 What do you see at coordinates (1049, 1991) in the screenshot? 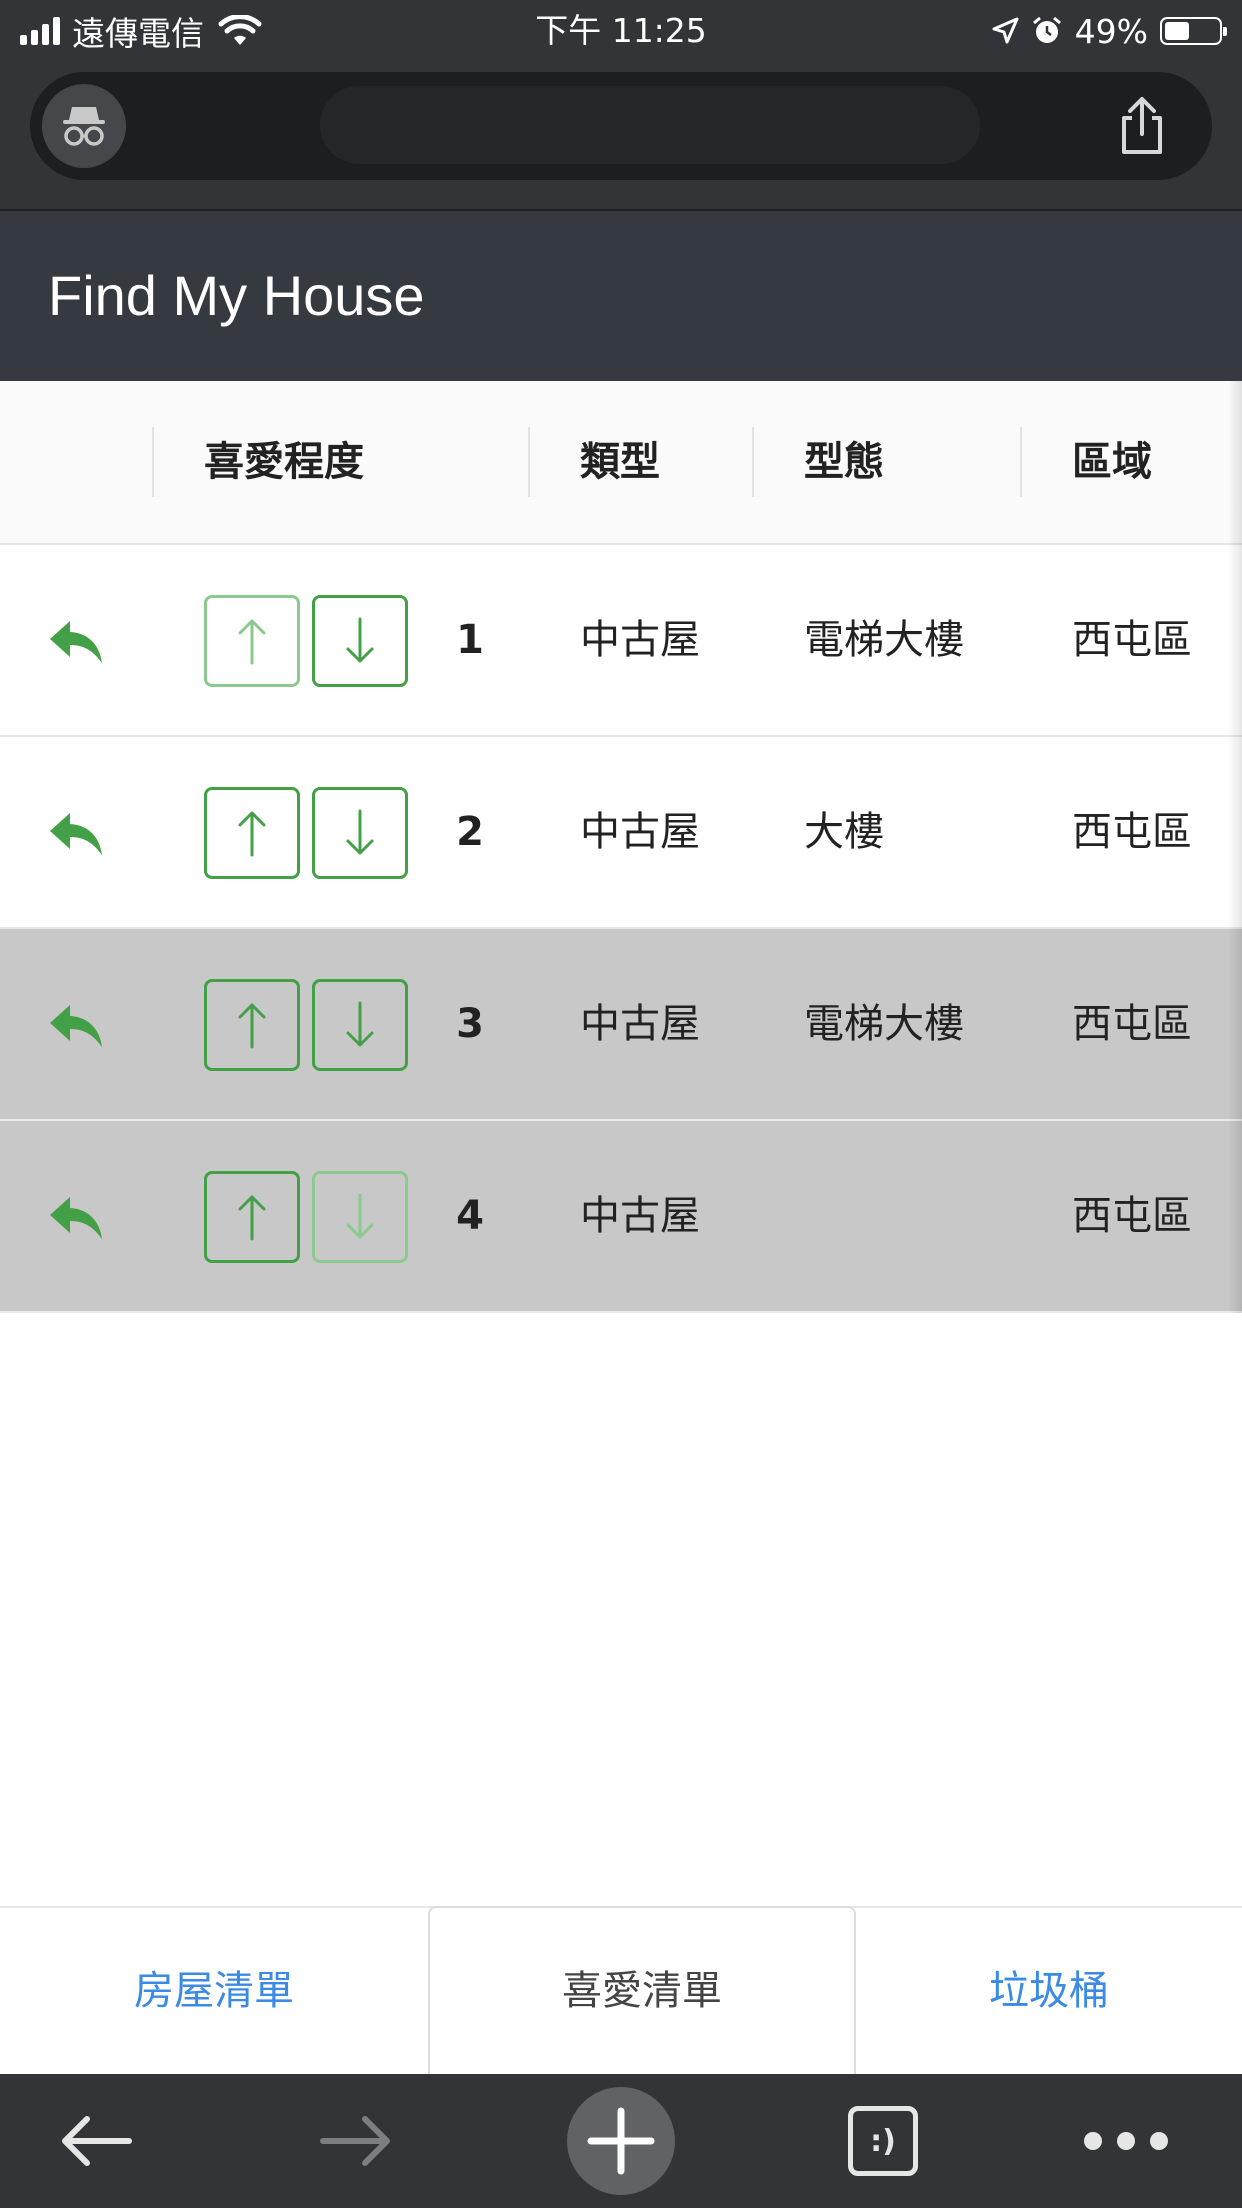
I see `tab-trash: 垃圾桶` at bounding box center [1049, 1991].